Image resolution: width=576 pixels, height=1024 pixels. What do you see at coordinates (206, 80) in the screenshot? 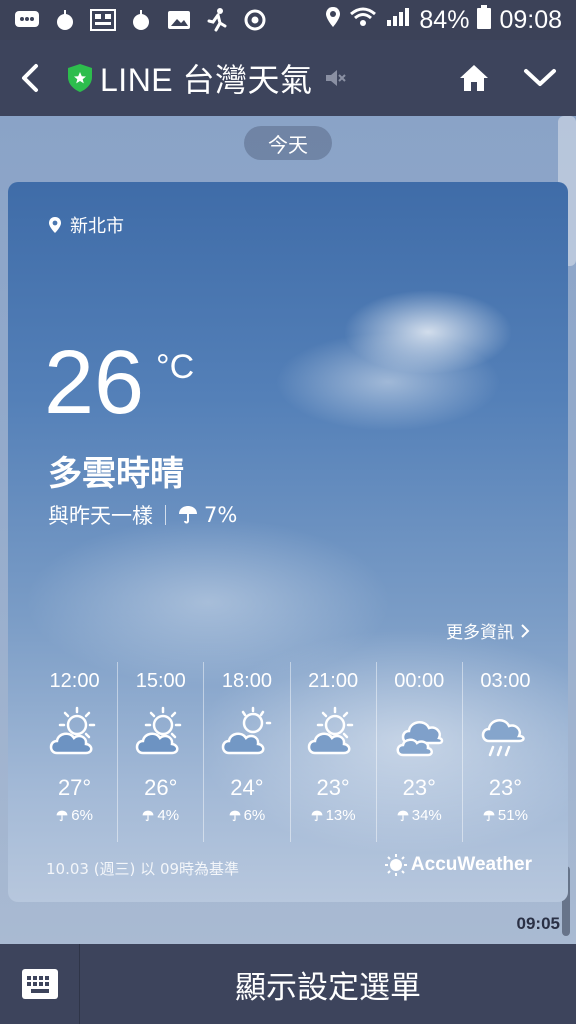
I see `chat-title: LINE 台灣天氣` at bounding box center [206, 80].